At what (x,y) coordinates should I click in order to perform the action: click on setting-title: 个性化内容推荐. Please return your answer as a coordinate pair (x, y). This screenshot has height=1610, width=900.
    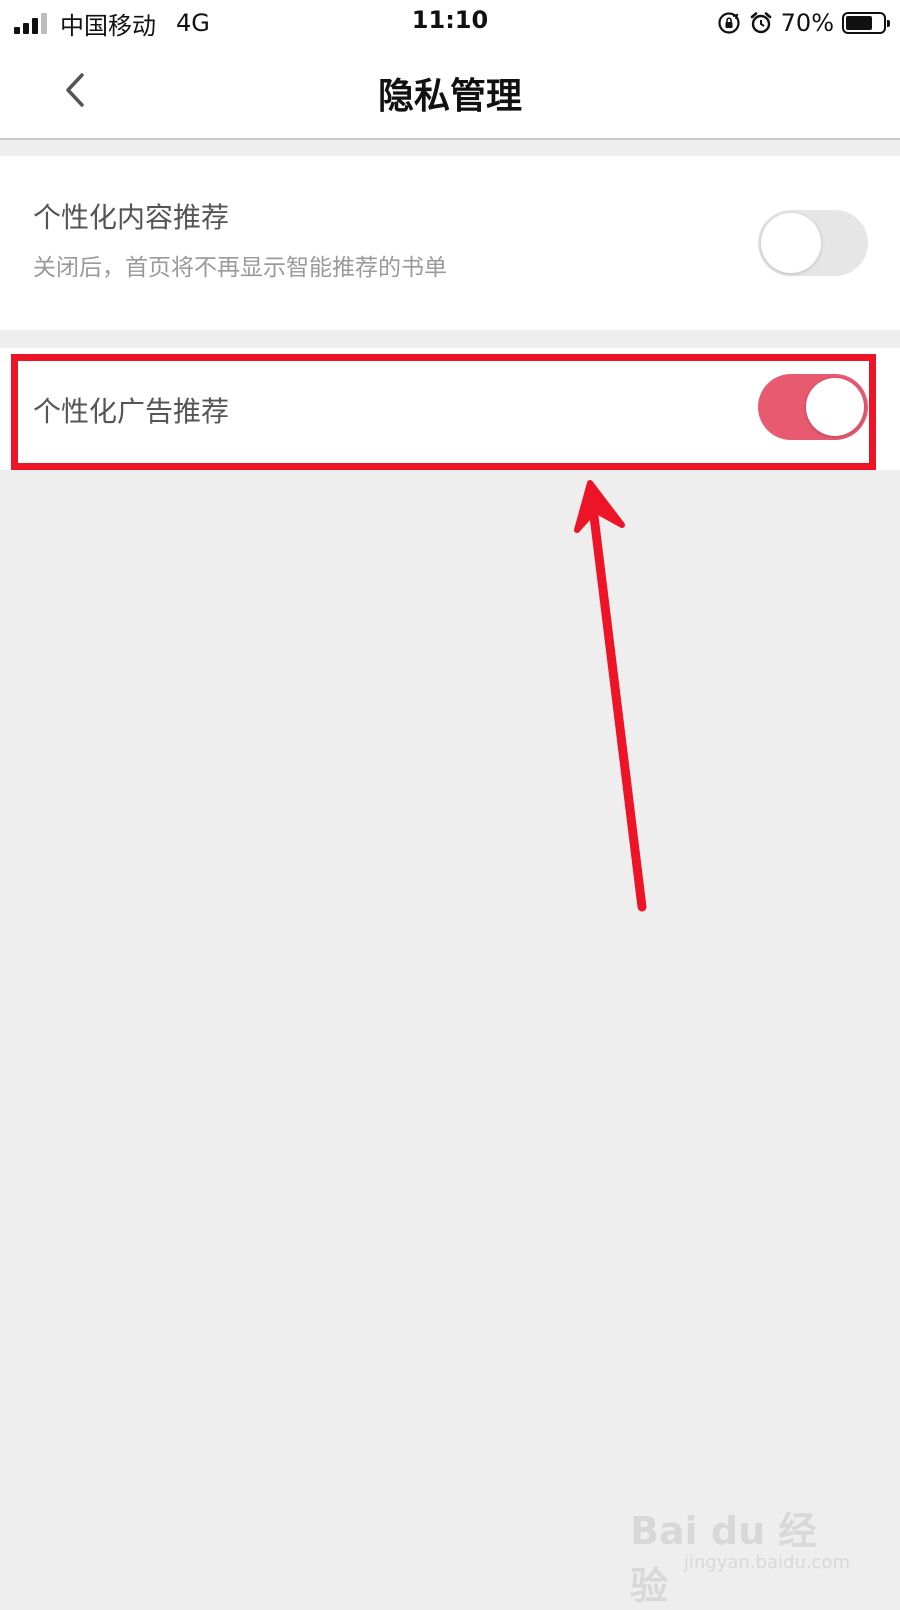
    Looking at the image, I should click on (131, 217).